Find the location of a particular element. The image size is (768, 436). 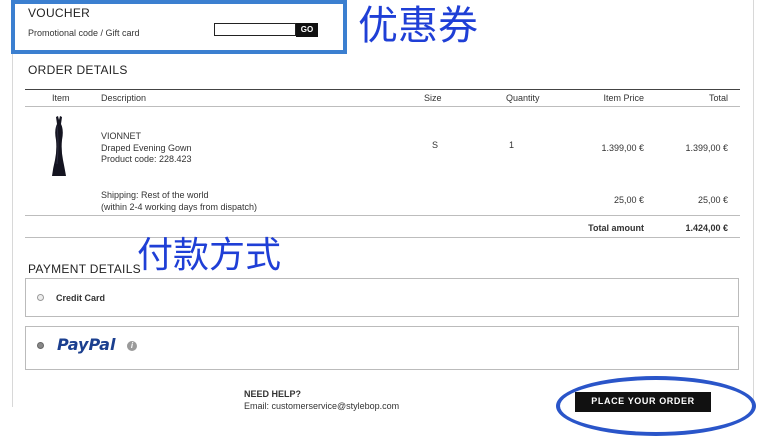

product-brand: VIONNET is located at coordinates (121, 136).